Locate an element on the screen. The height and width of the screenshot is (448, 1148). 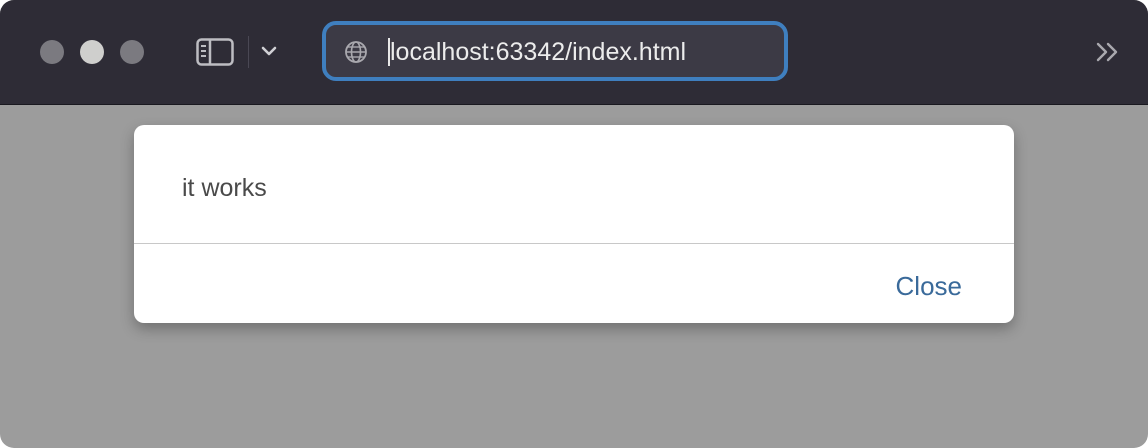
chevron-down-icon is located at coordinates (269, 51).